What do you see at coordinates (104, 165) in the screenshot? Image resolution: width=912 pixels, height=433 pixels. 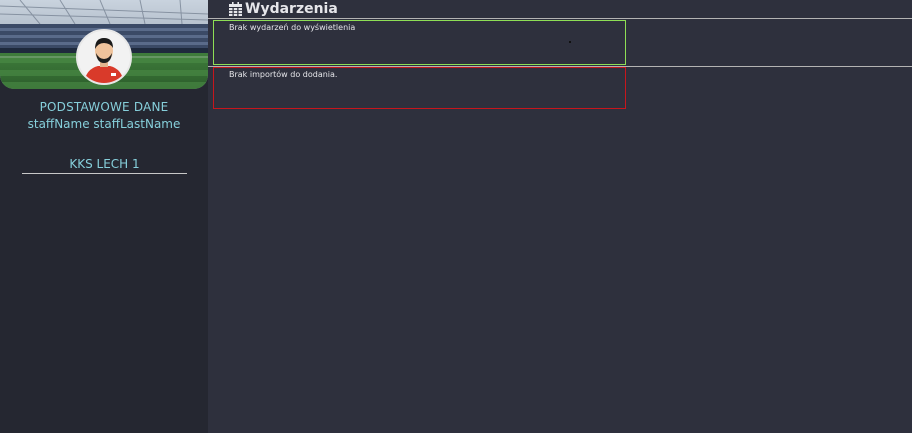 I see `team-link: KKS LECH 1` at bounding box center [104, 165].